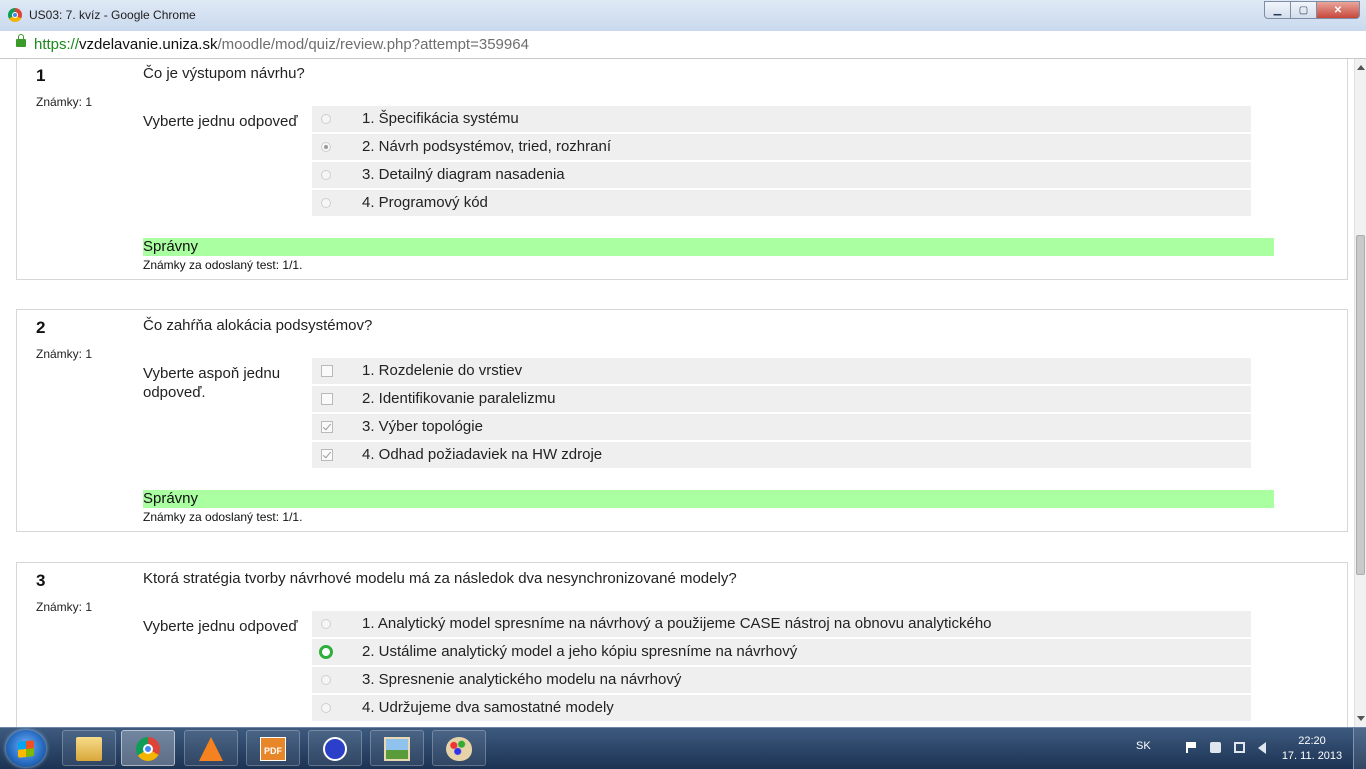 The width and height of the screenshot is (1366, 769). I want to click on answer-prompt: Vyberte aspoň jednu odpoveď., so click(212, 383).